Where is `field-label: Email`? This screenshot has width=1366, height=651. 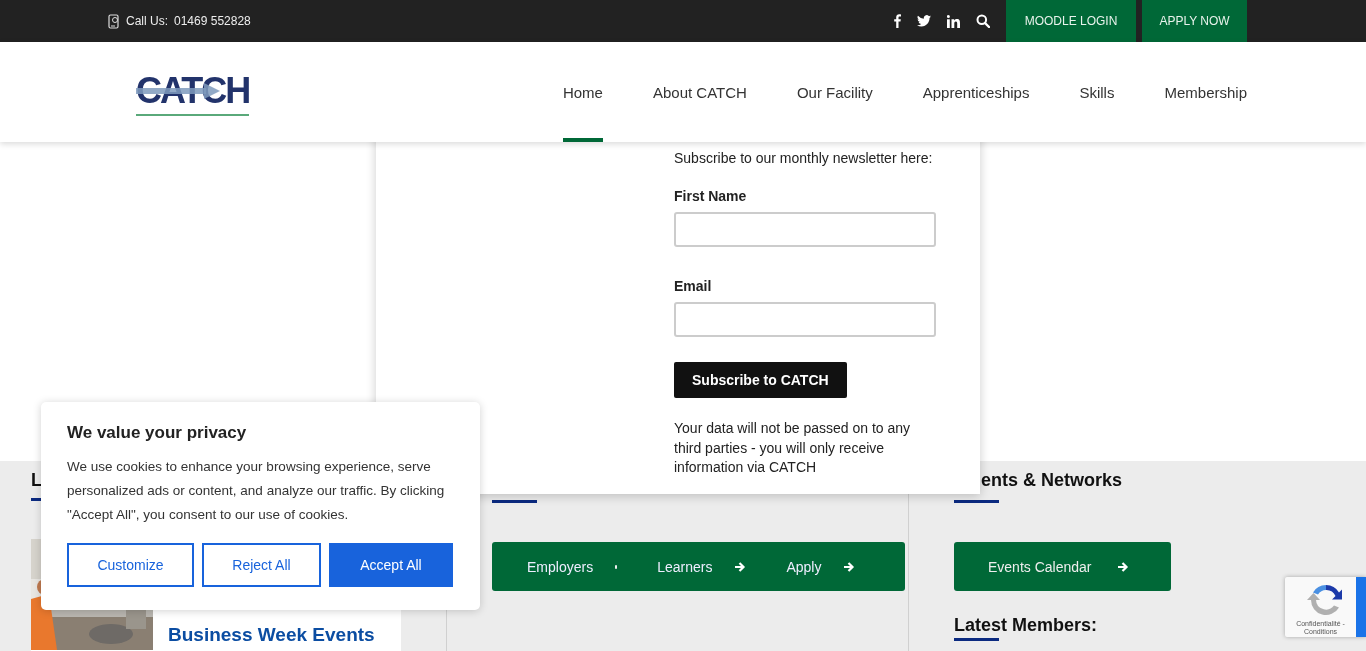
field-label: Email is located at coordinates (693, 286).